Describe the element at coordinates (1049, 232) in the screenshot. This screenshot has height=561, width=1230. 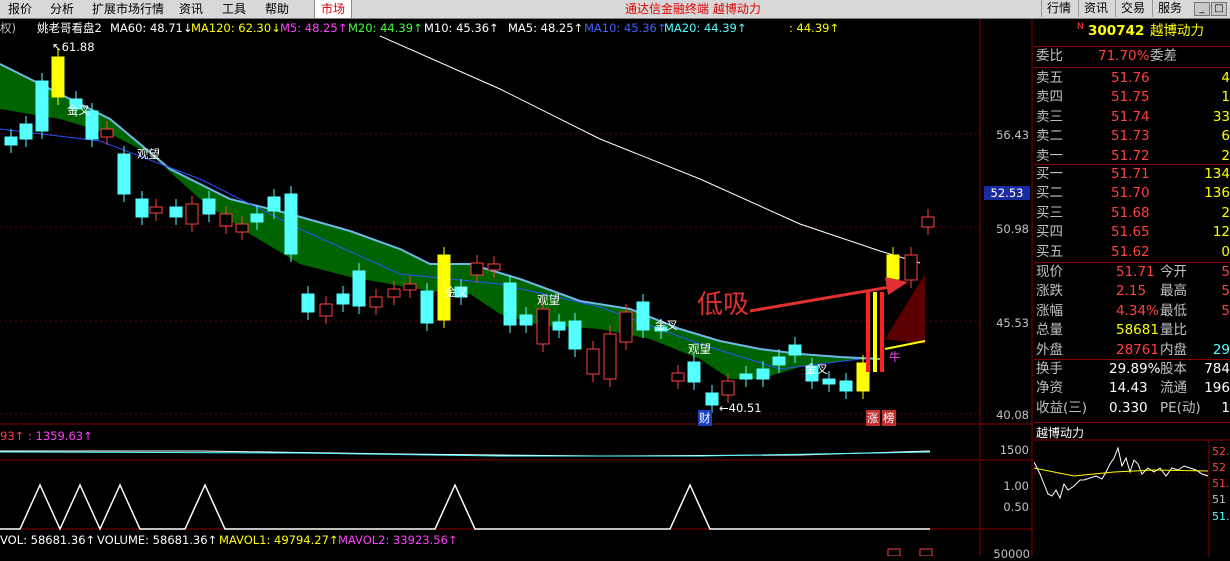
I see `bid-level-label: 买四` at that location.